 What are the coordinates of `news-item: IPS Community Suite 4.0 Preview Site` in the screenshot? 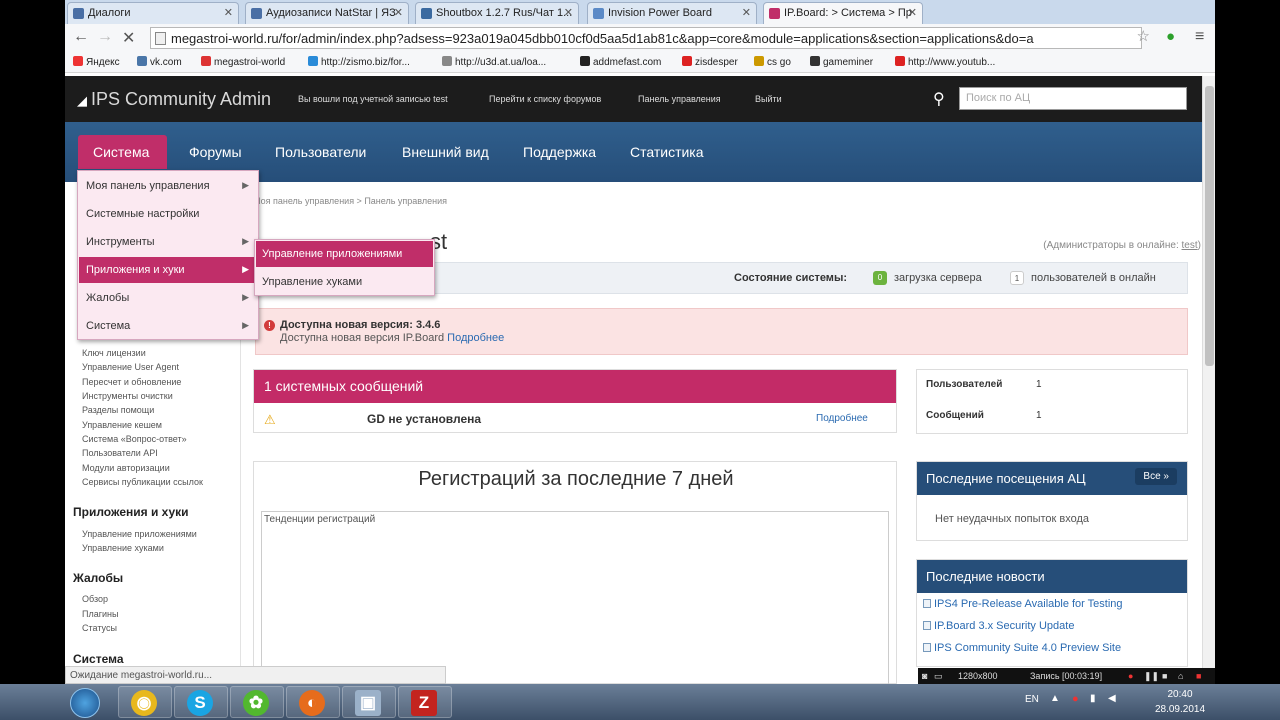 It's located at (1022, 648).